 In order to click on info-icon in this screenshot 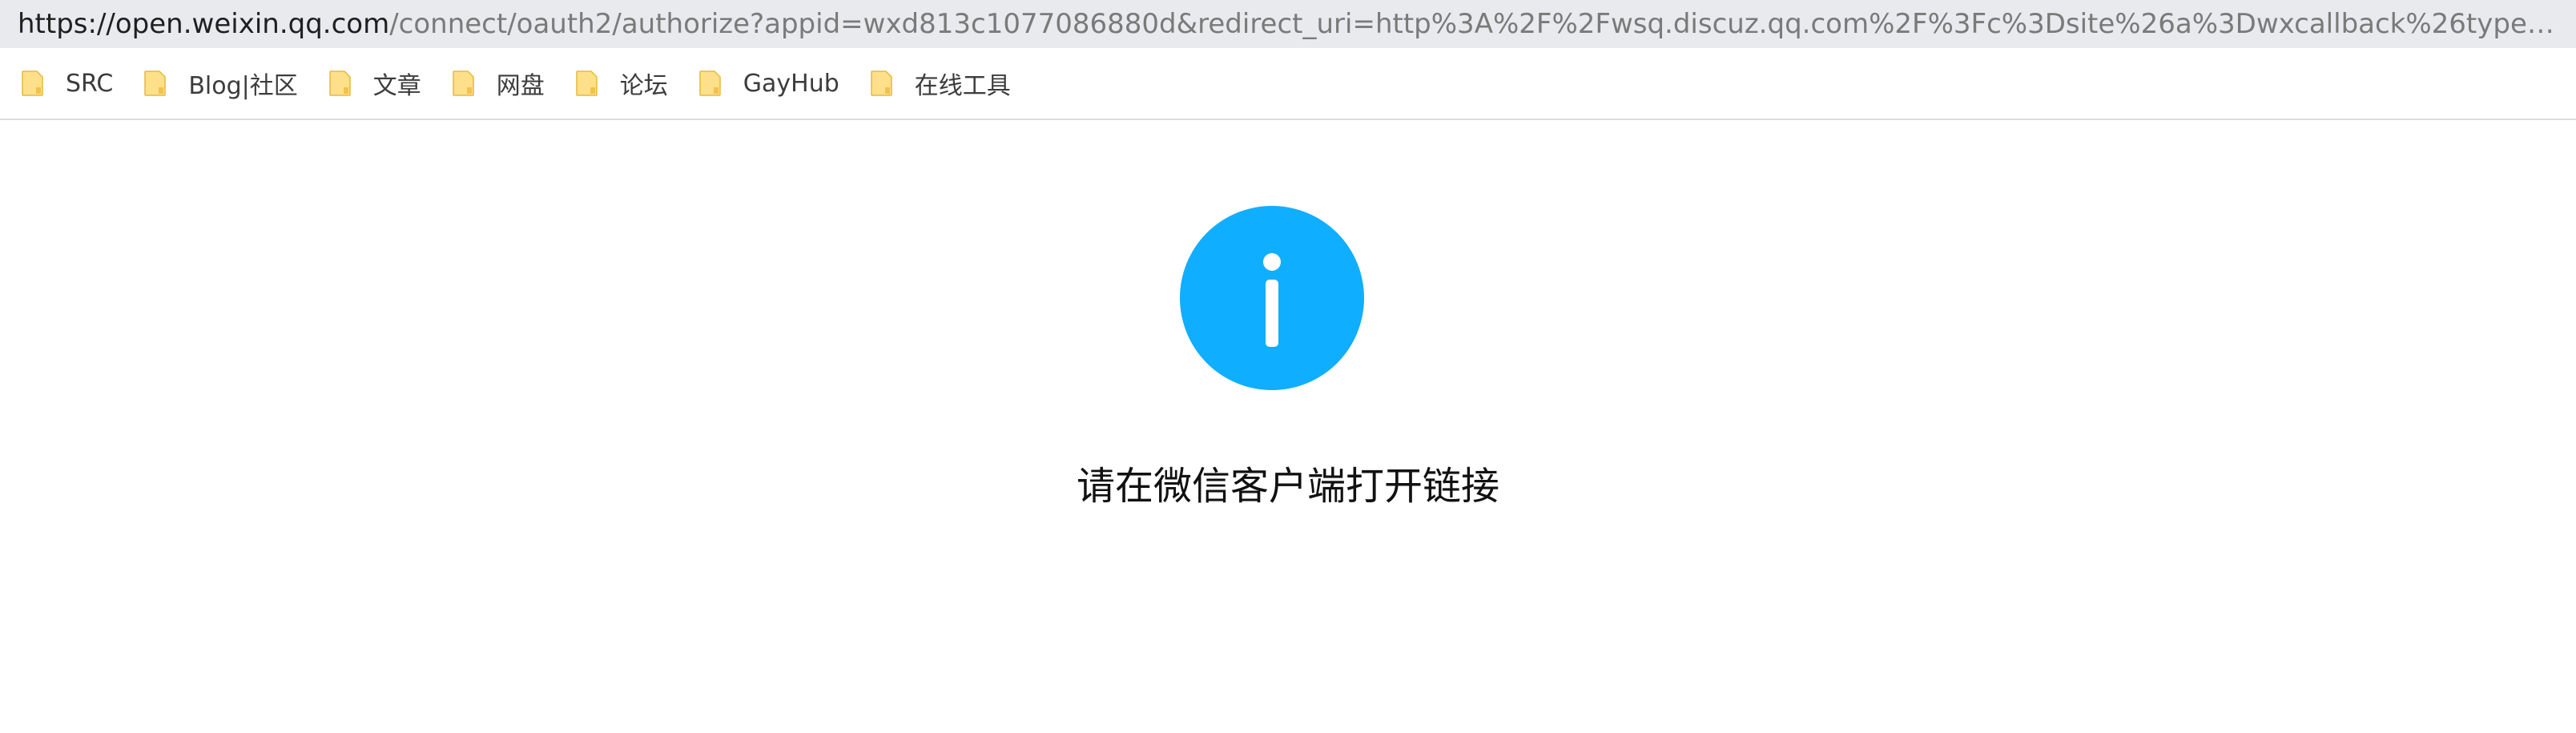, I will do `click(1272, 298)`.